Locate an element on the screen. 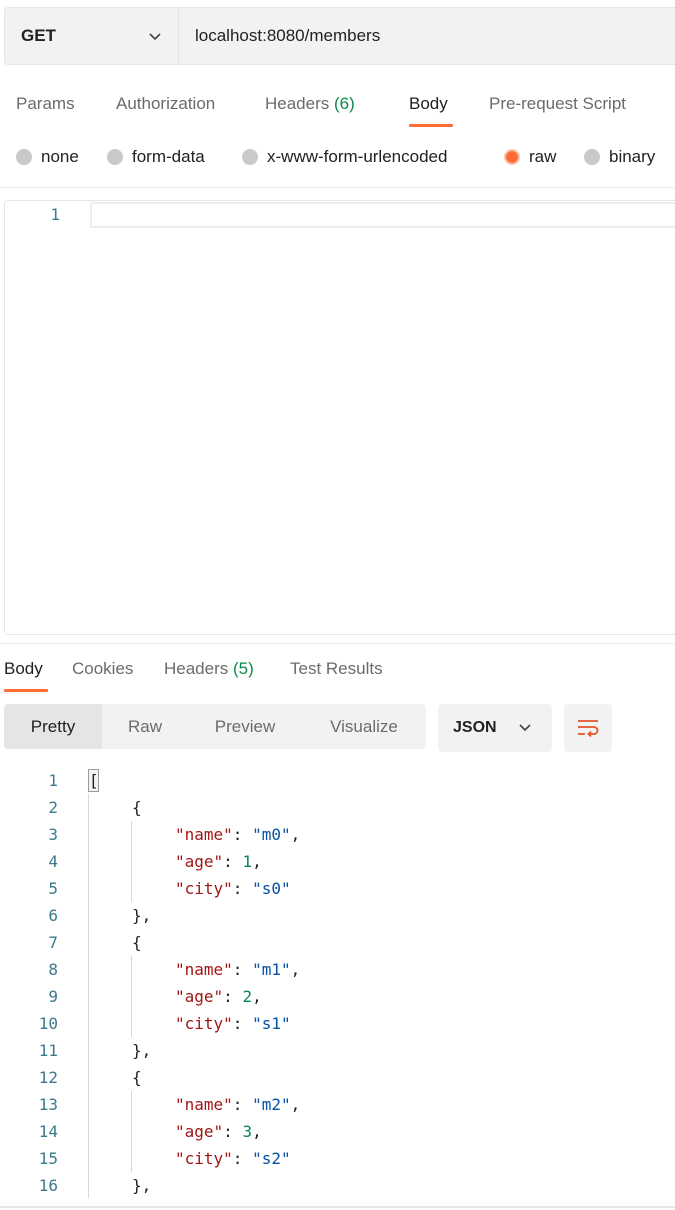  response-tab-headers-label: Headers is located at coordinates (196, 668).